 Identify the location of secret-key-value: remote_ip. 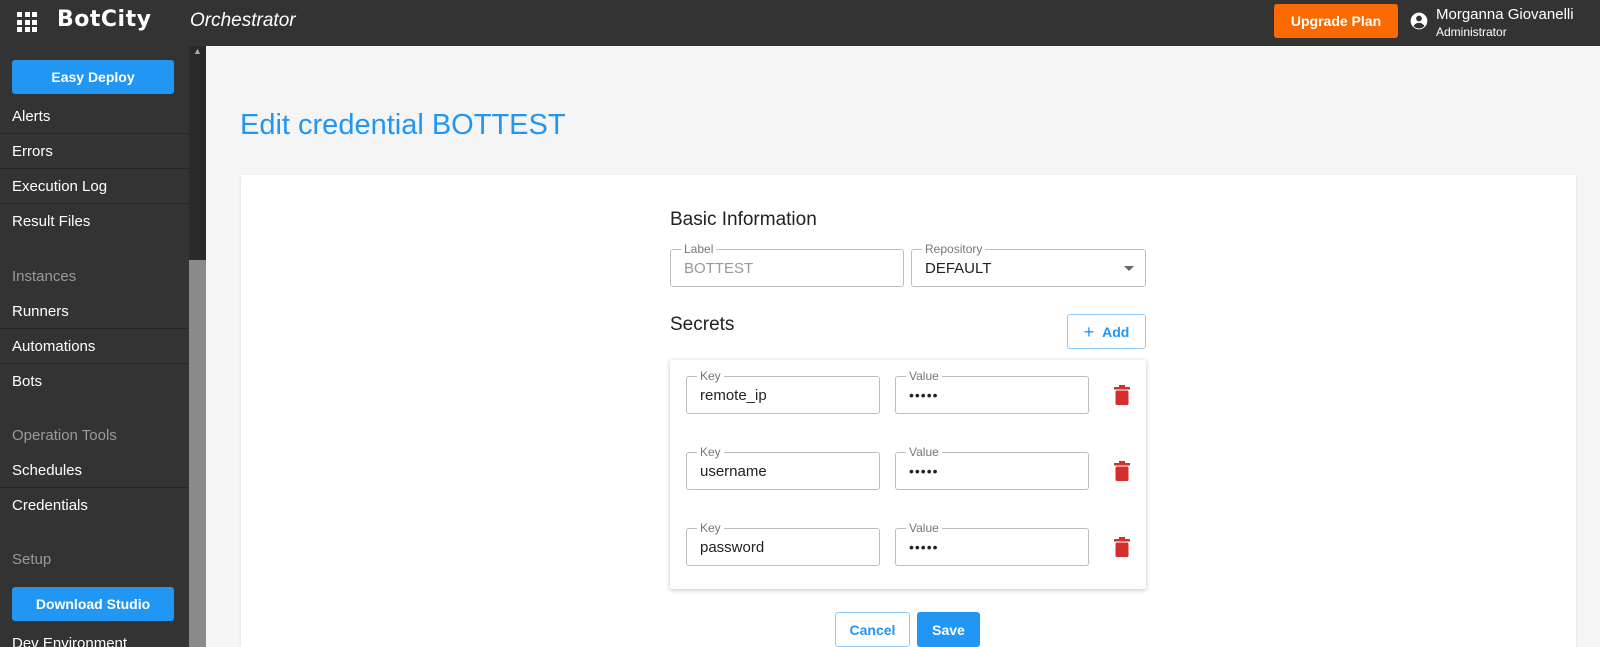
(733, 395).